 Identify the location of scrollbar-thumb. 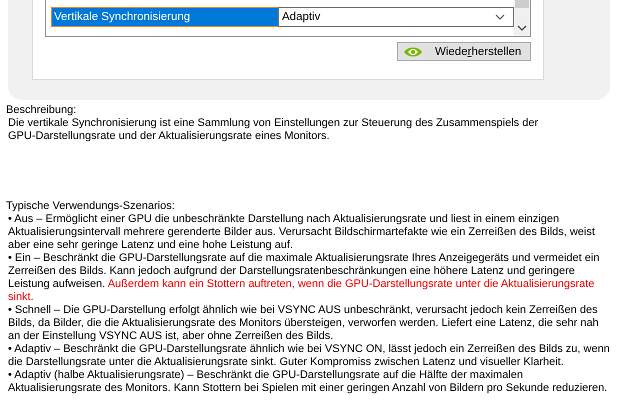
(522, 4).